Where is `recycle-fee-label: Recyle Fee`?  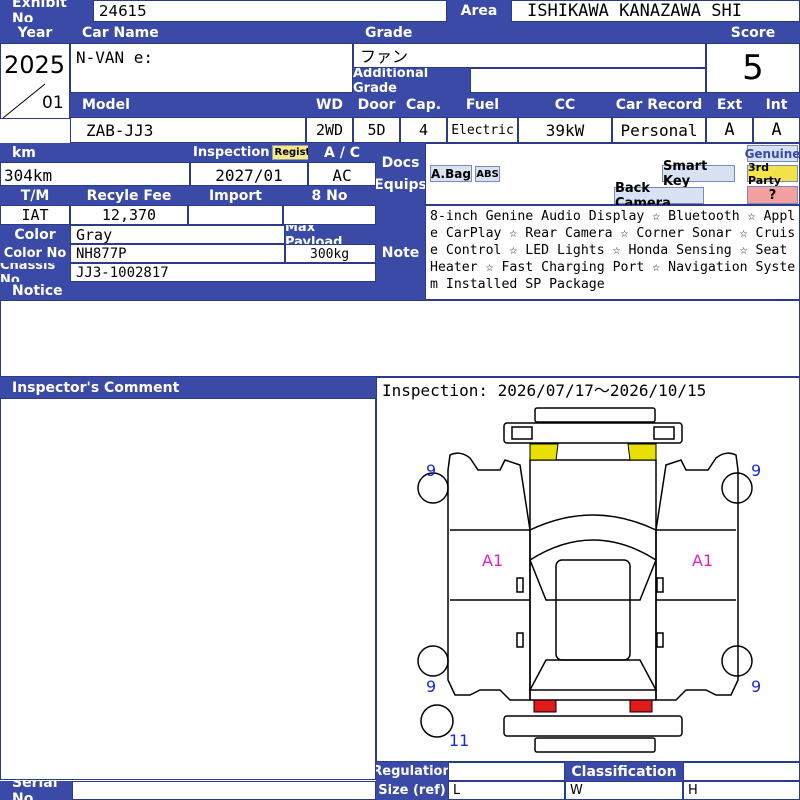
recycle-fee-label: Recyle Fee is located at coordinates (129, 195).